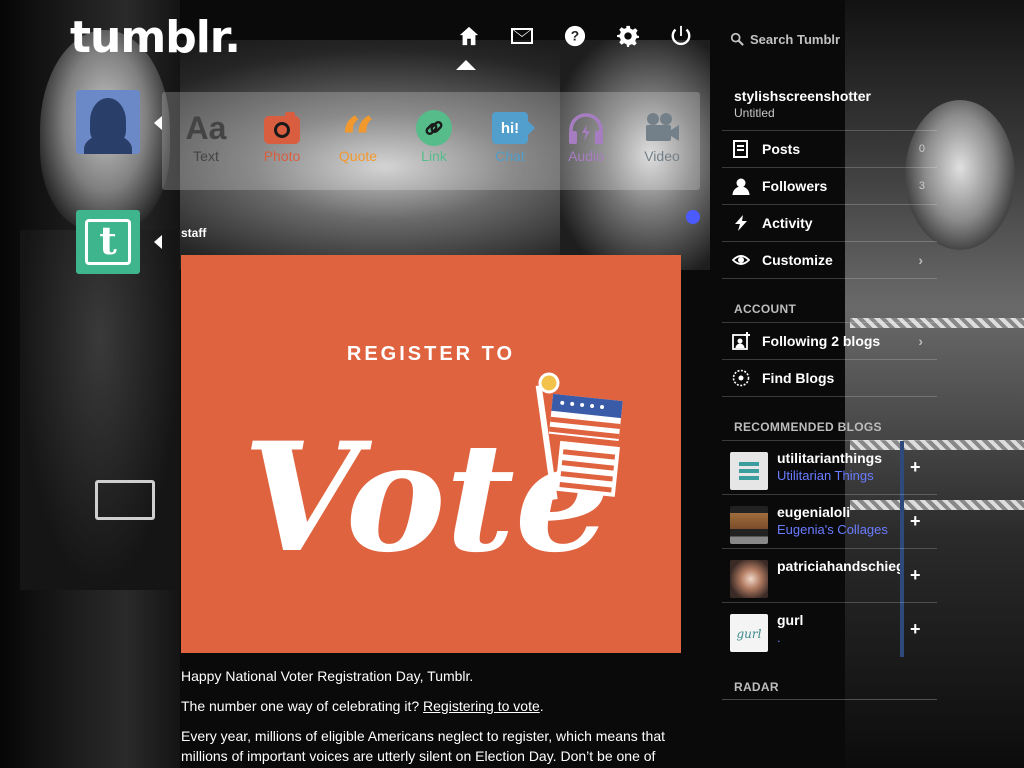 This screenshot has width=1024, height=768. What do you see at coordinates (829, 467) in the screenshot?
I see `recommended-blog: utilitarianthings Utilitarian Things +` at bounding box center [829, 467].